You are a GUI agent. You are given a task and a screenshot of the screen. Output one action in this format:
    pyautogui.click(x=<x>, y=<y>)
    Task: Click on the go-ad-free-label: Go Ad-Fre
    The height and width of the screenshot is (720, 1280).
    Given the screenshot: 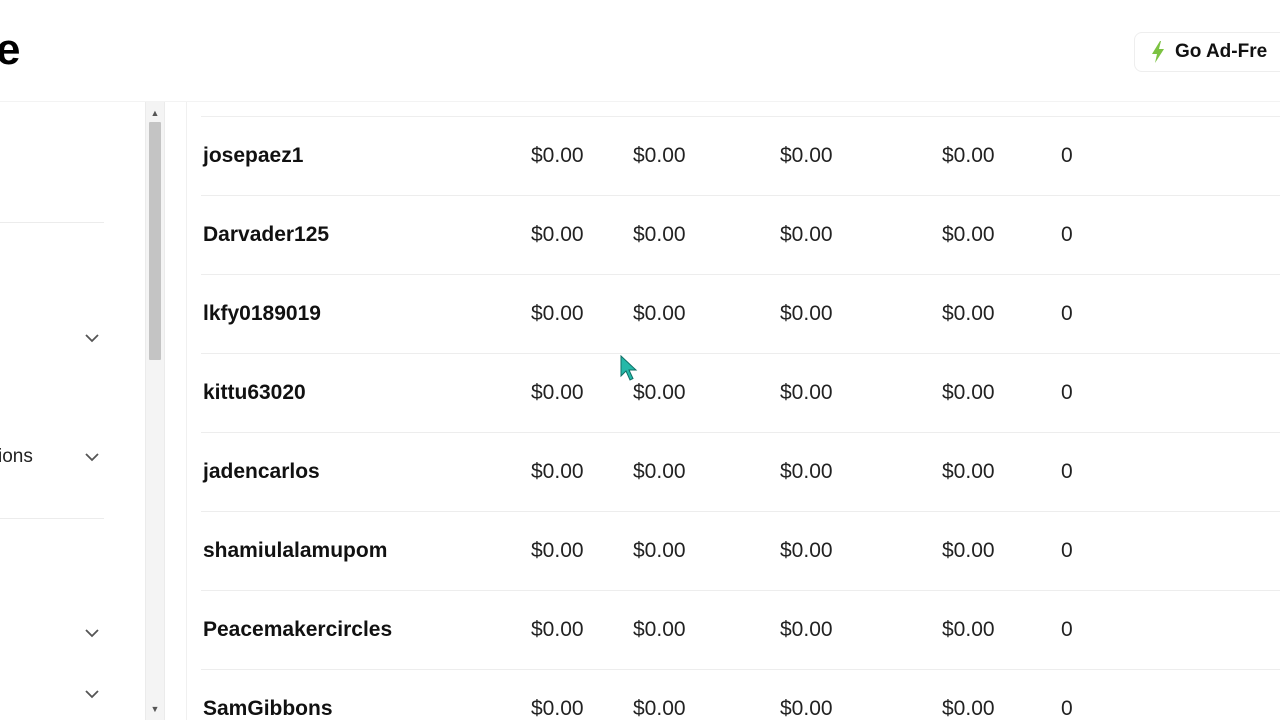 What is the action you would take?
    pyautogui.click(x=1221, y=51)
    